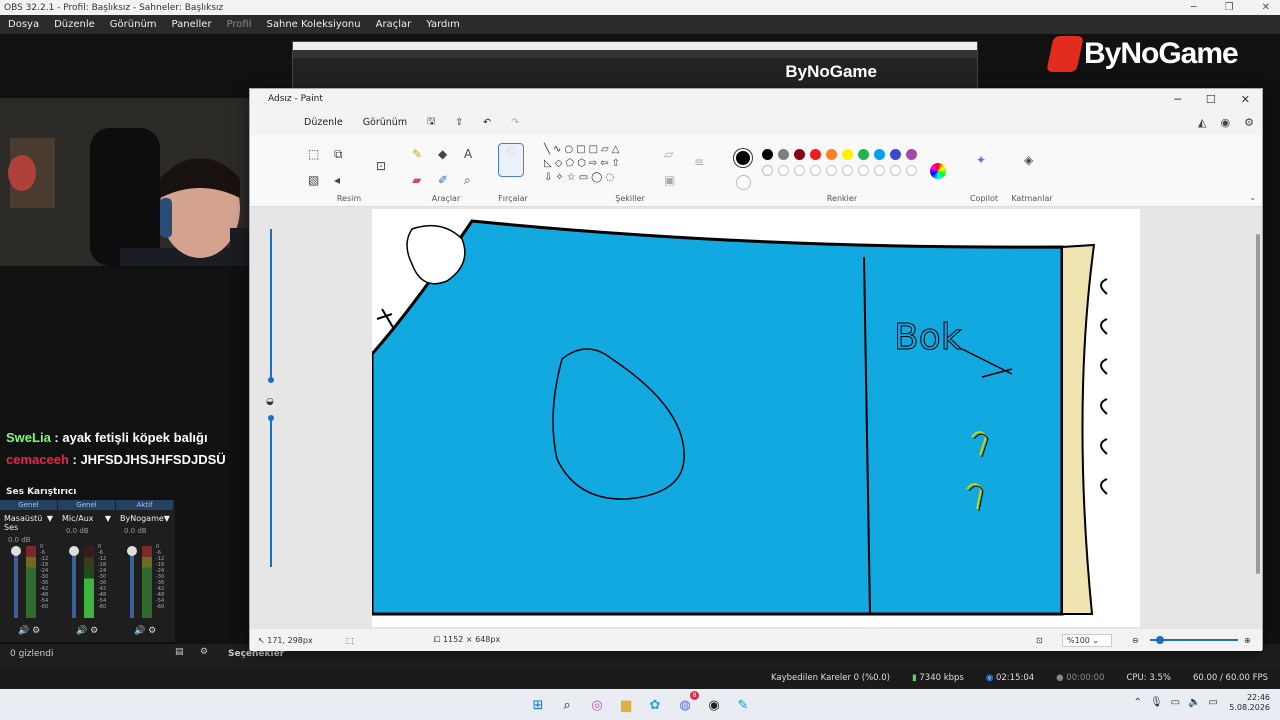 This screenshot has width=1280, height=720. I want to click on chevron-down-icon: ⌄, so click(1252, 197).